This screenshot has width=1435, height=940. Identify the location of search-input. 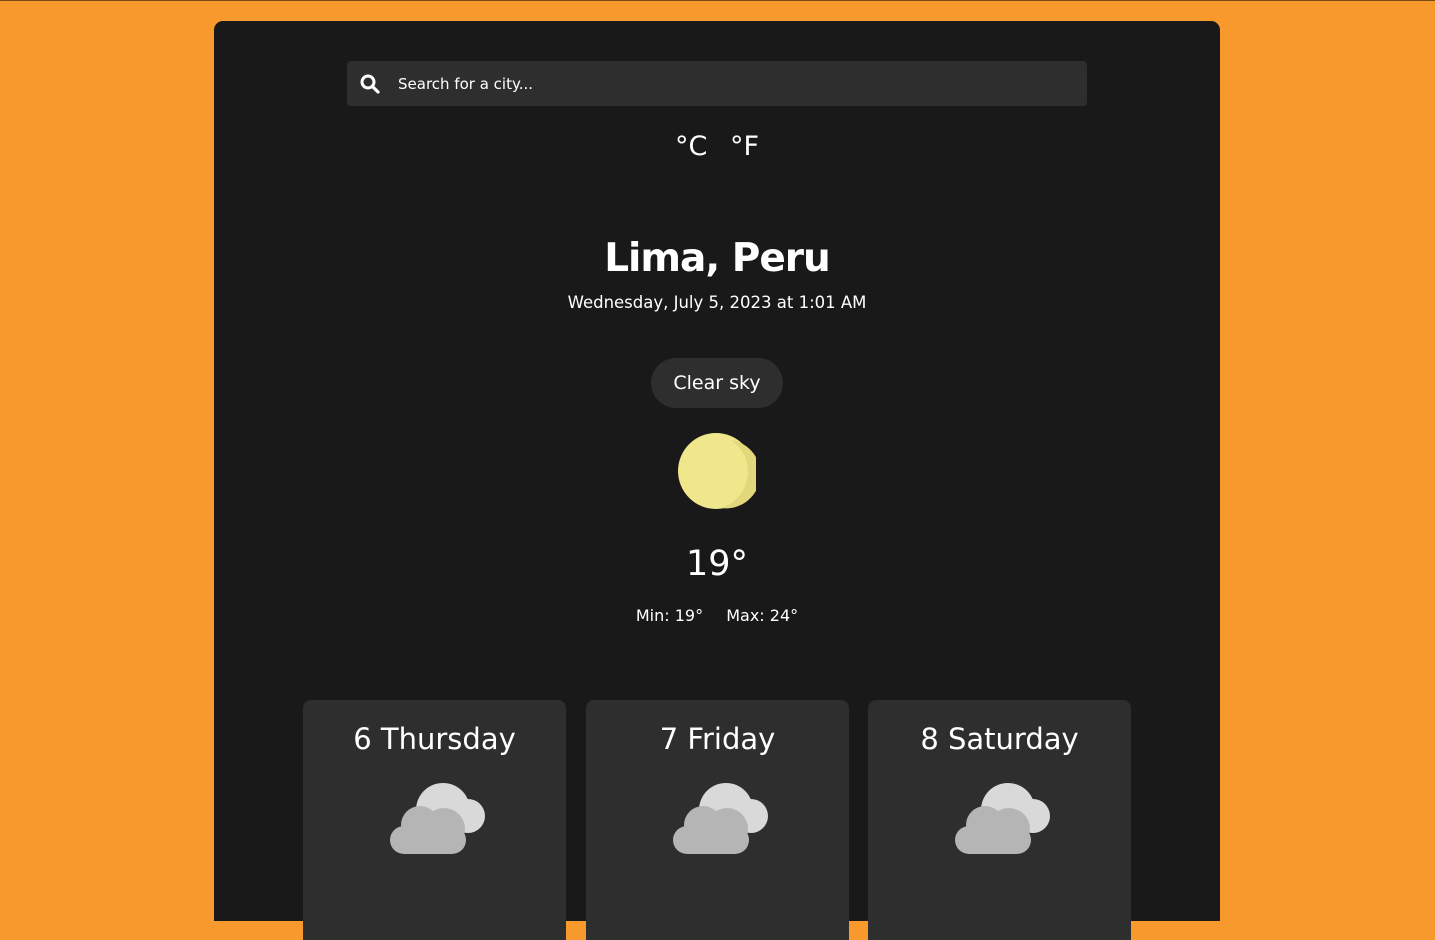
(728, 83).